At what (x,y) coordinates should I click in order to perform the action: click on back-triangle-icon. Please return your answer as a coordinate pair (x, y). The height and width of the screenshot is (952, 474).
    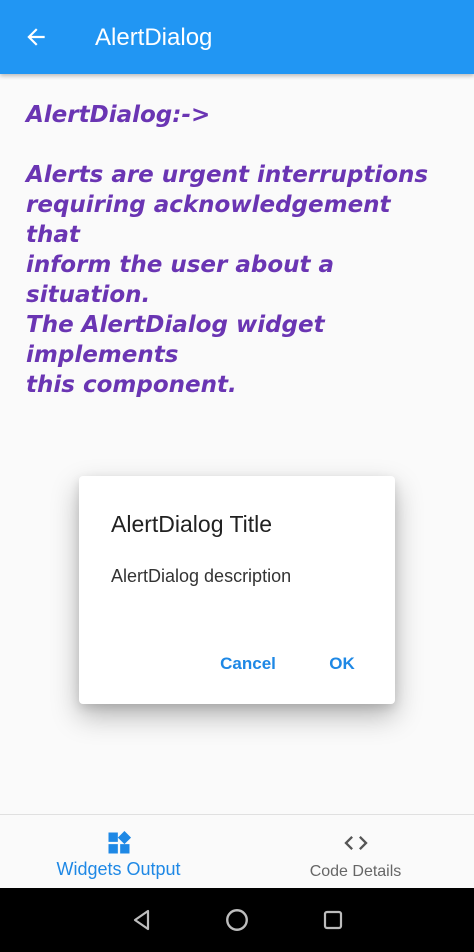
    Looking at the image, I should click on (141, 920).